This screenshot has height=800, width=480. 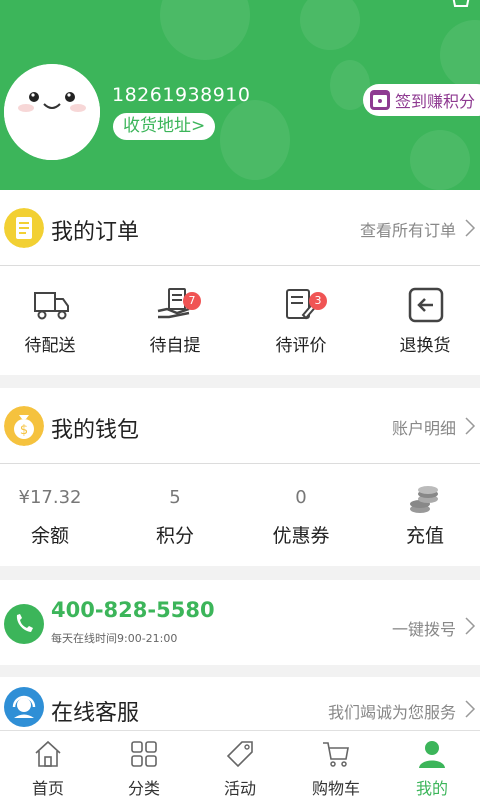 I want to click on tab-label: 购物车, so click(x=335, y=788).